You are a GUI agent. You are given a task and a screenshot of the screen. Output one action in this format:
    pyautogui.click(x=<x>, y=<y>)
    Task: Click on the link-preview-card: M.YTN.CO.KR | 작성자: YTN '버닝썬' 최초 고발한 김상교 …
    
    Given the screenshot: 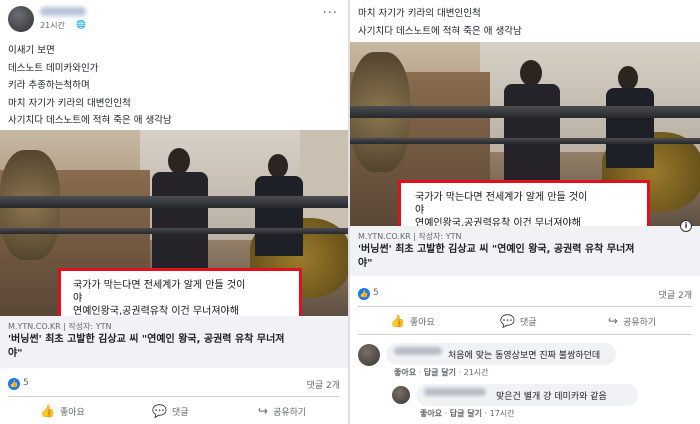 What is the action you would take?
    pyautogui.click(x=174, y=342)
    